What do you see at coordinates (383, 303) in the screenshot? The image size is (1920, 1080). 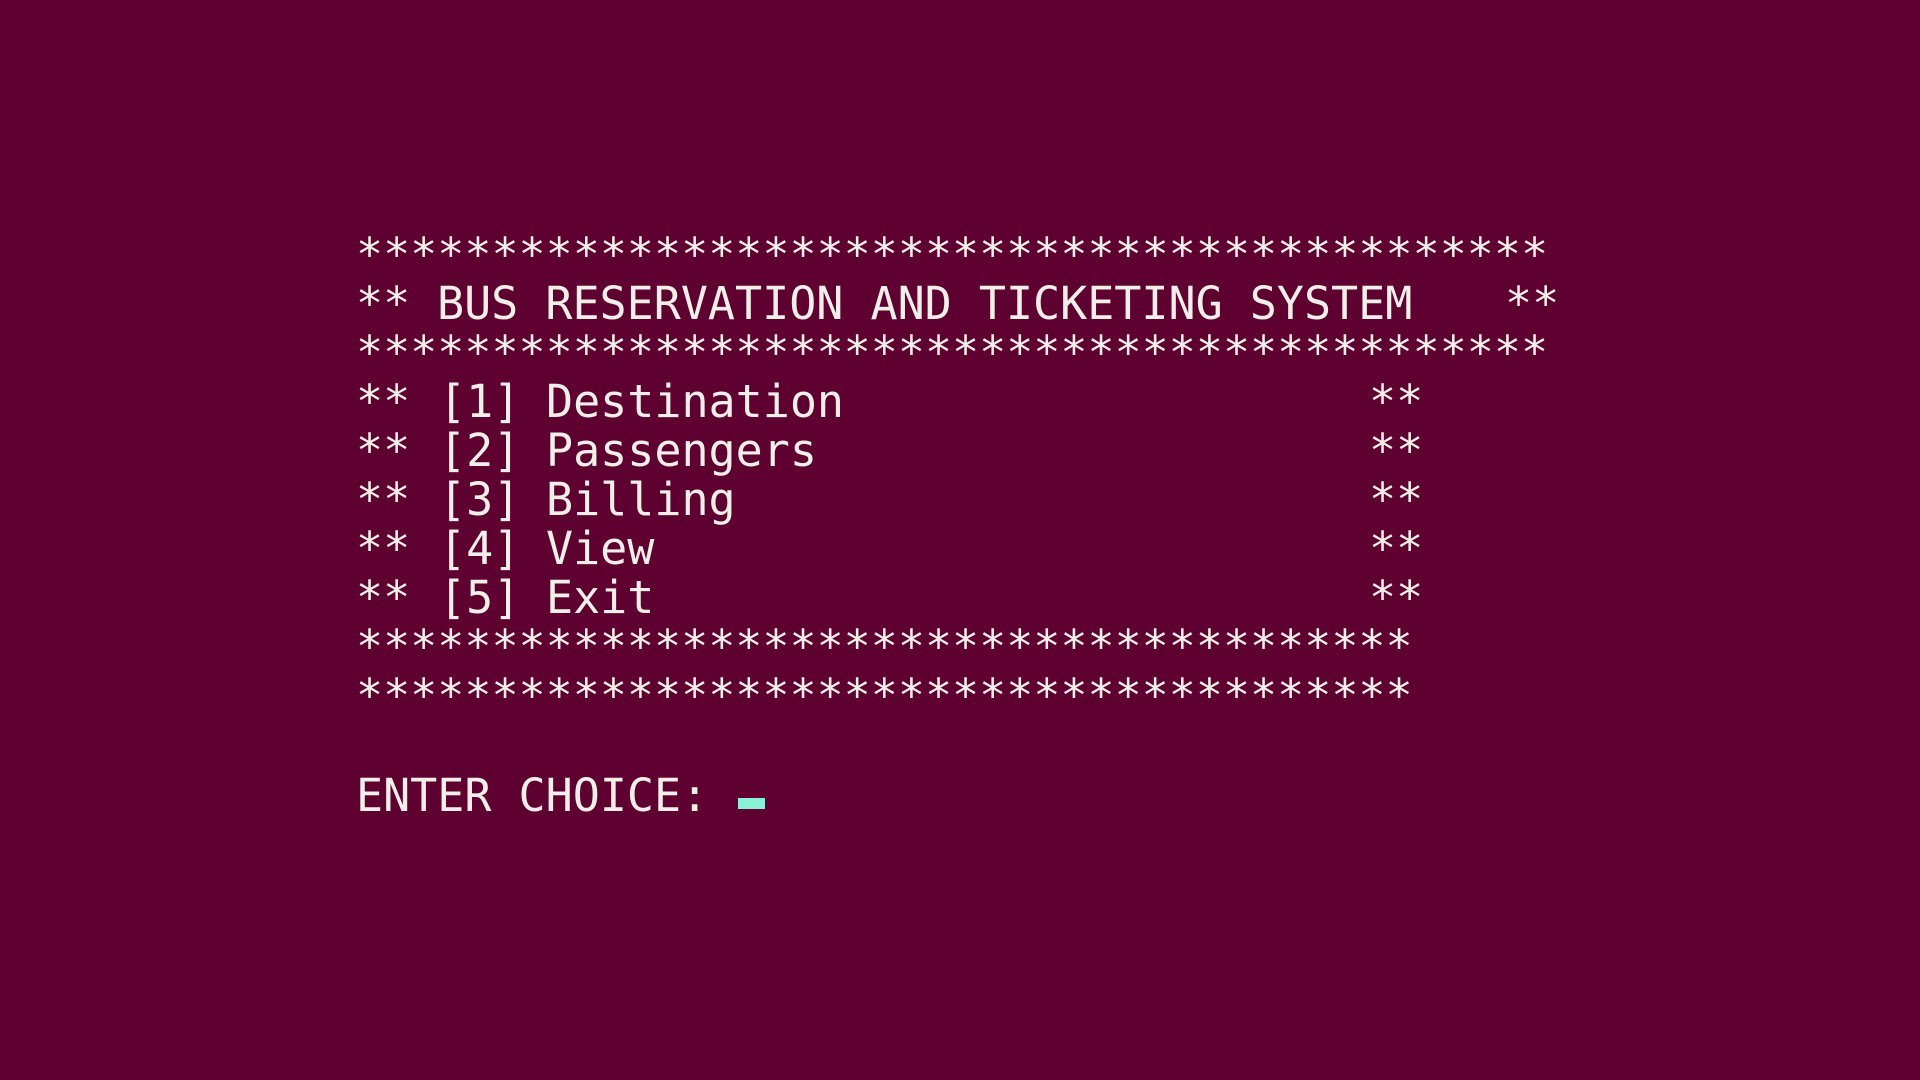 I see `title-left-marker: **` at bounding box center [383, 303].